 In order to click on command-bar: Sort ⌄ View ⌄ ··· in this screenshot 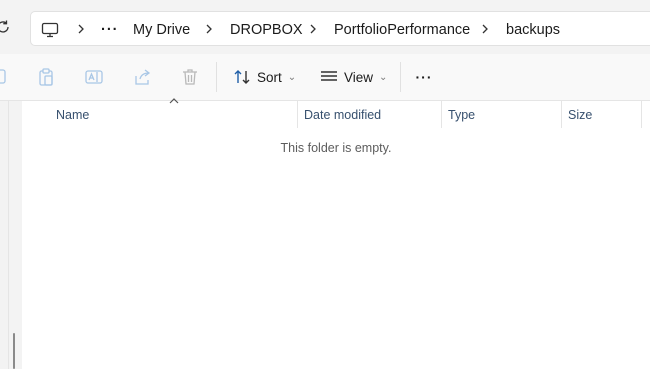, I will do `click(325, 77)`.